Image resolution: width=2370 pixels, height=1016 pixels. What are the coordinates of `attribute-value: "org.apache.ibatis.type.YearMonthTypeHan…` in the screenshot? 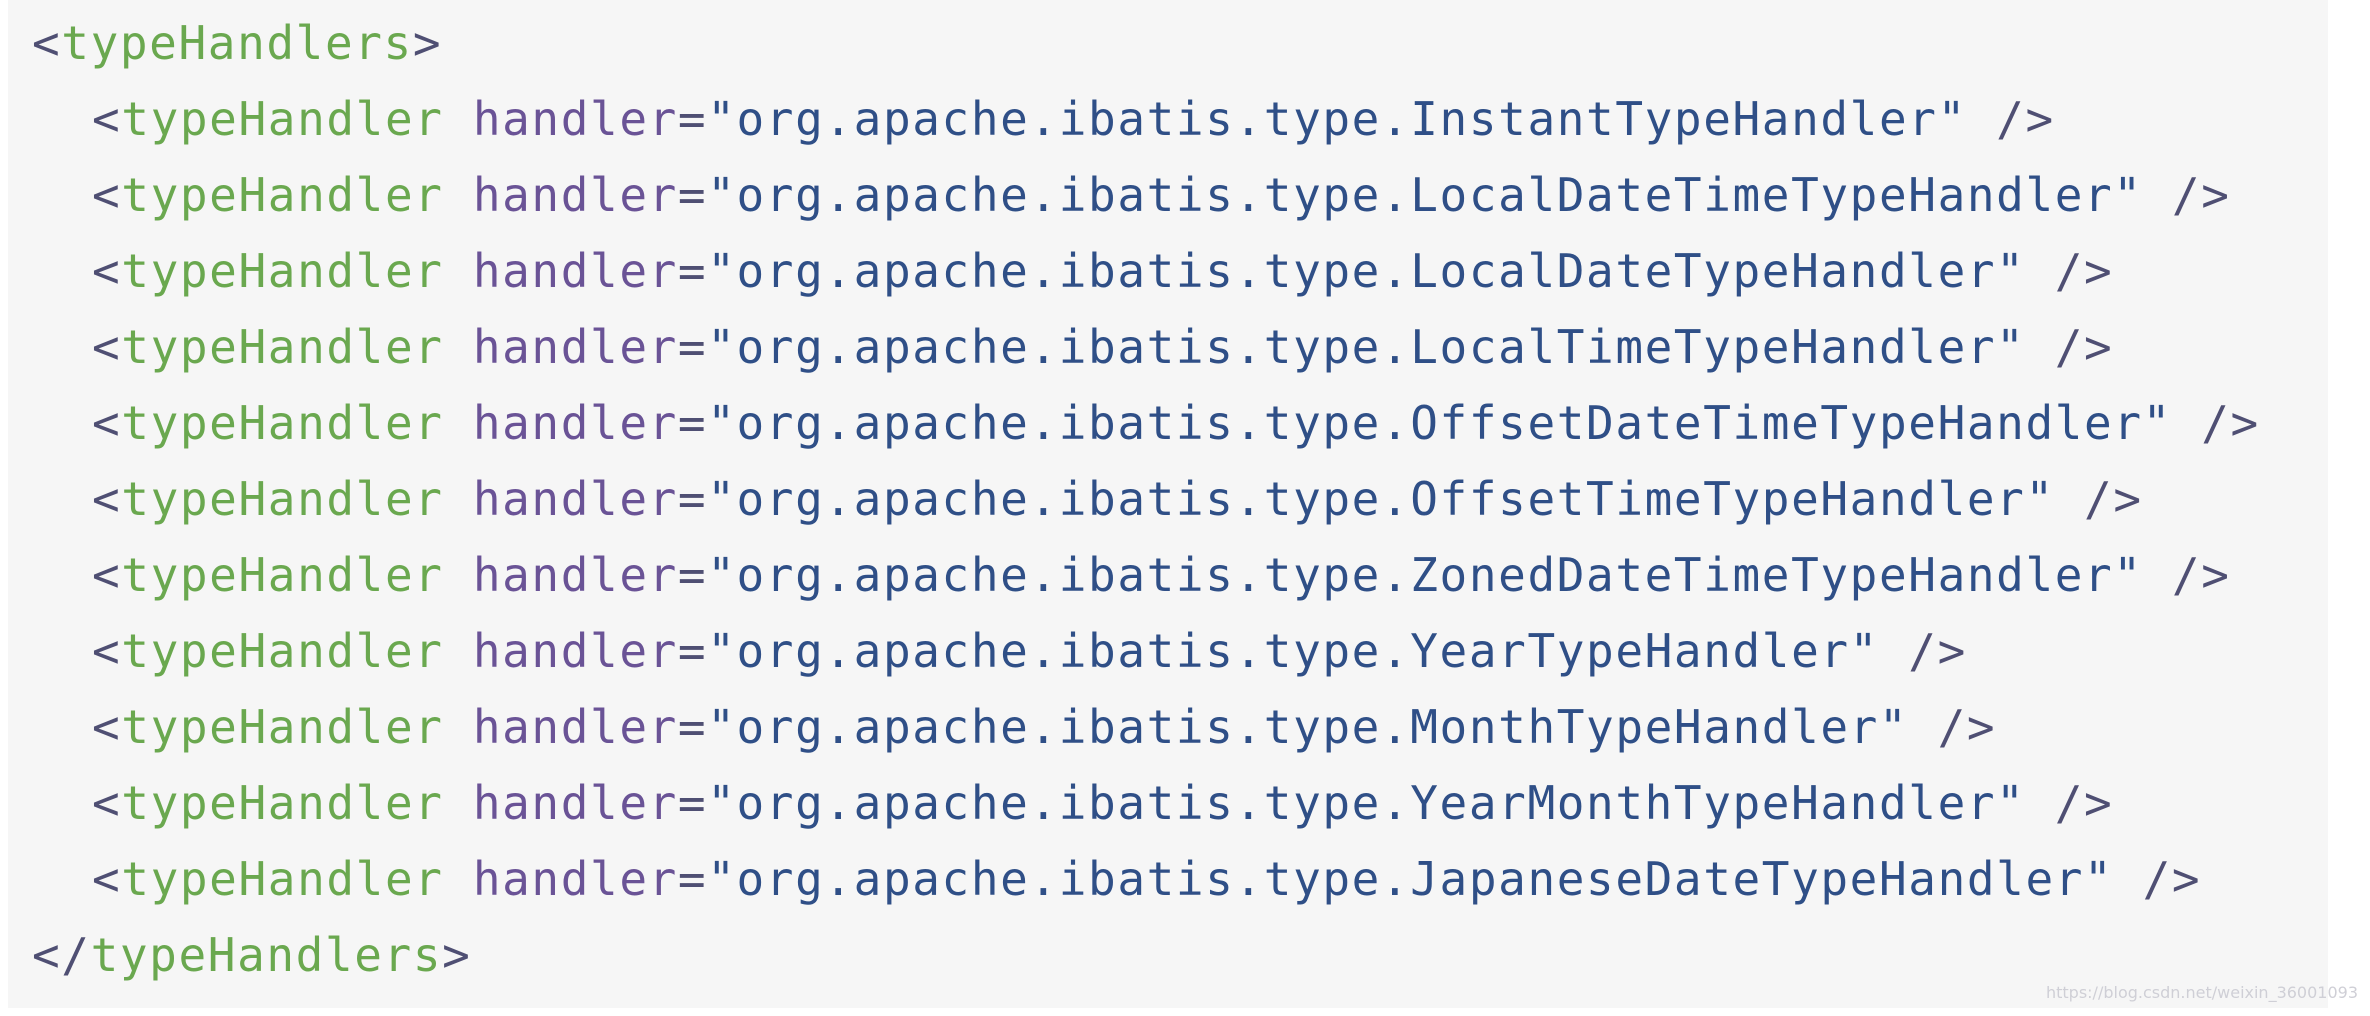 It's located at (1366, 803).